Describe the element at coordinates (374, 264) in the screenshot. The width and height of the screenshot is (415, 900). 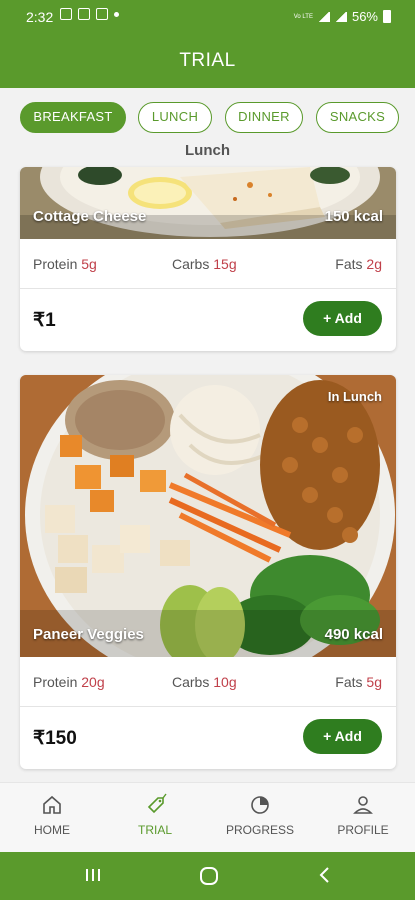
I see `fats-value: 2g` at that location.